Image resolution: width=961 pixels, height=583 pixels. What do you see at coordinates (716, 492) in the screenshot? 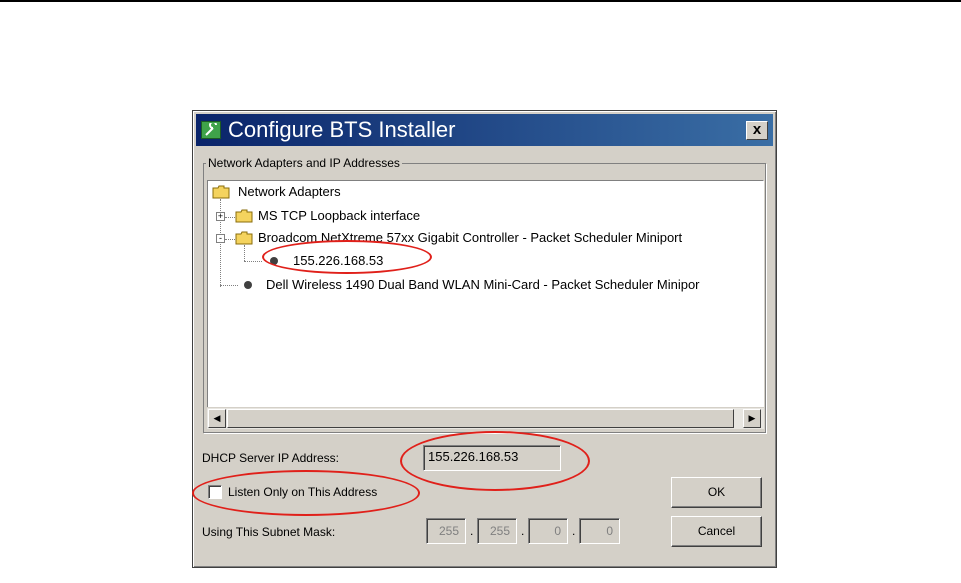
I see `ok-button: OK` at bounding box center [716, 492].